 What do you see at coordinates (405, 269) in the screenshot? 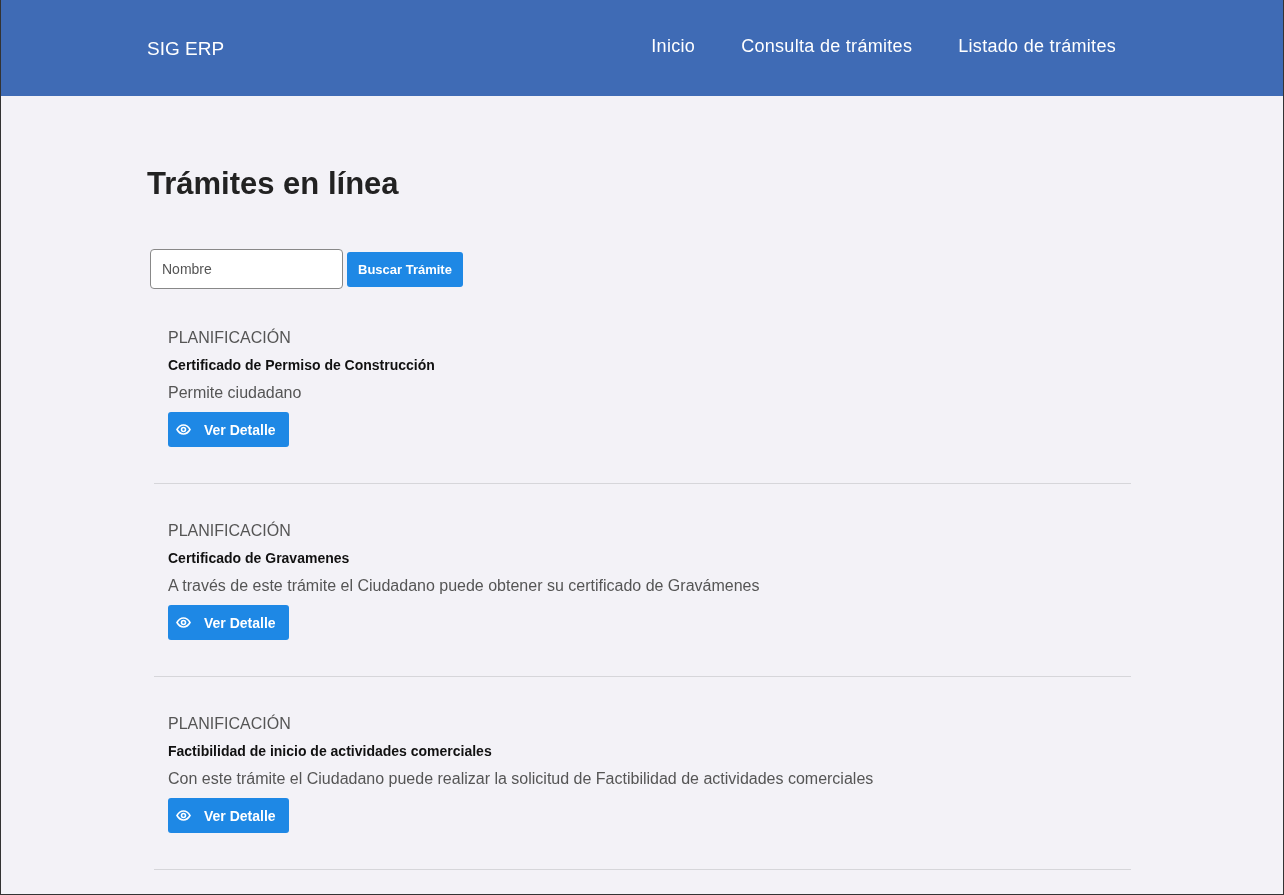
I see `search-button: Buscar Trámite` at bounding box center [405, 269].